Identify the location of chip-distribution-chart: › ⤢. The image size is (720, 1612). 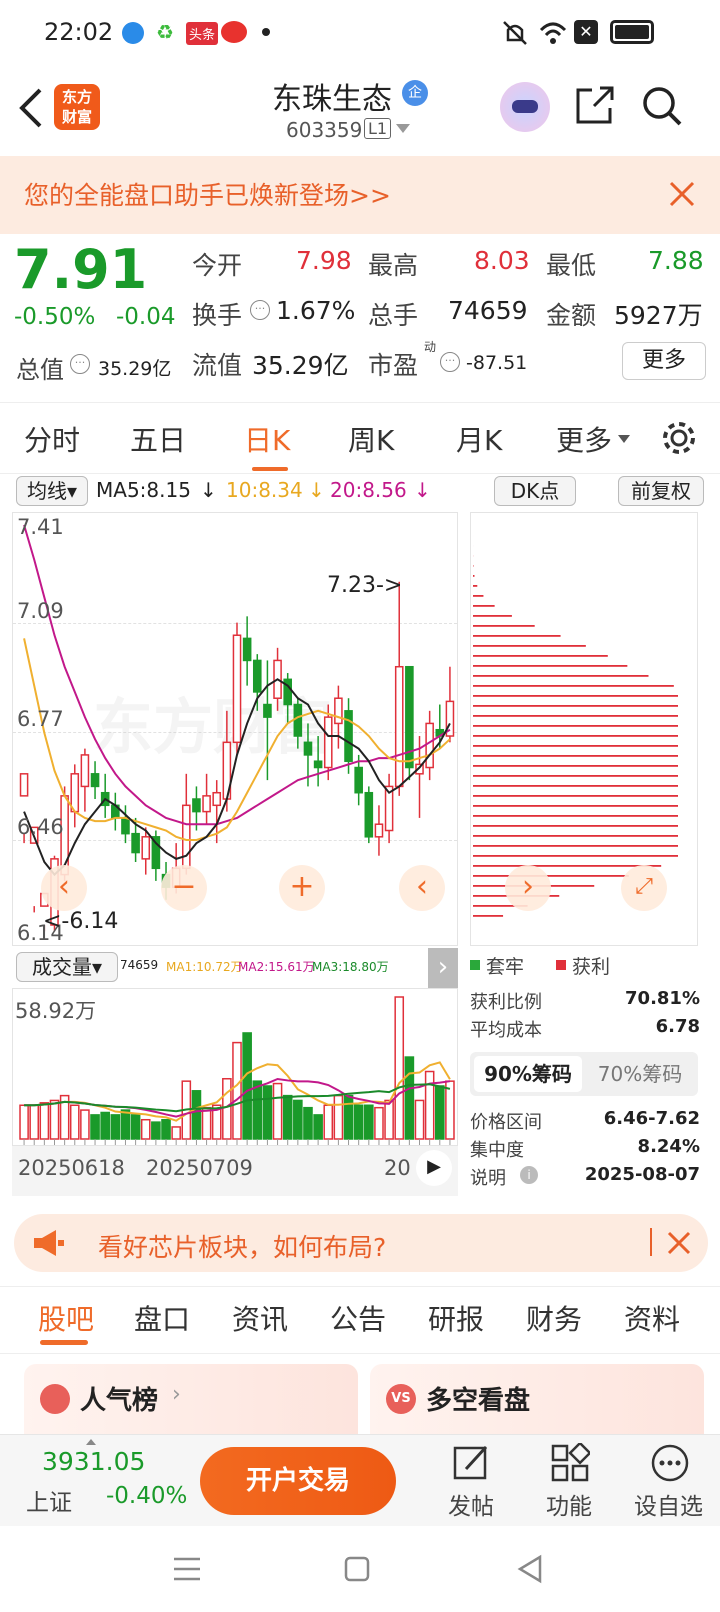
(584, 729).